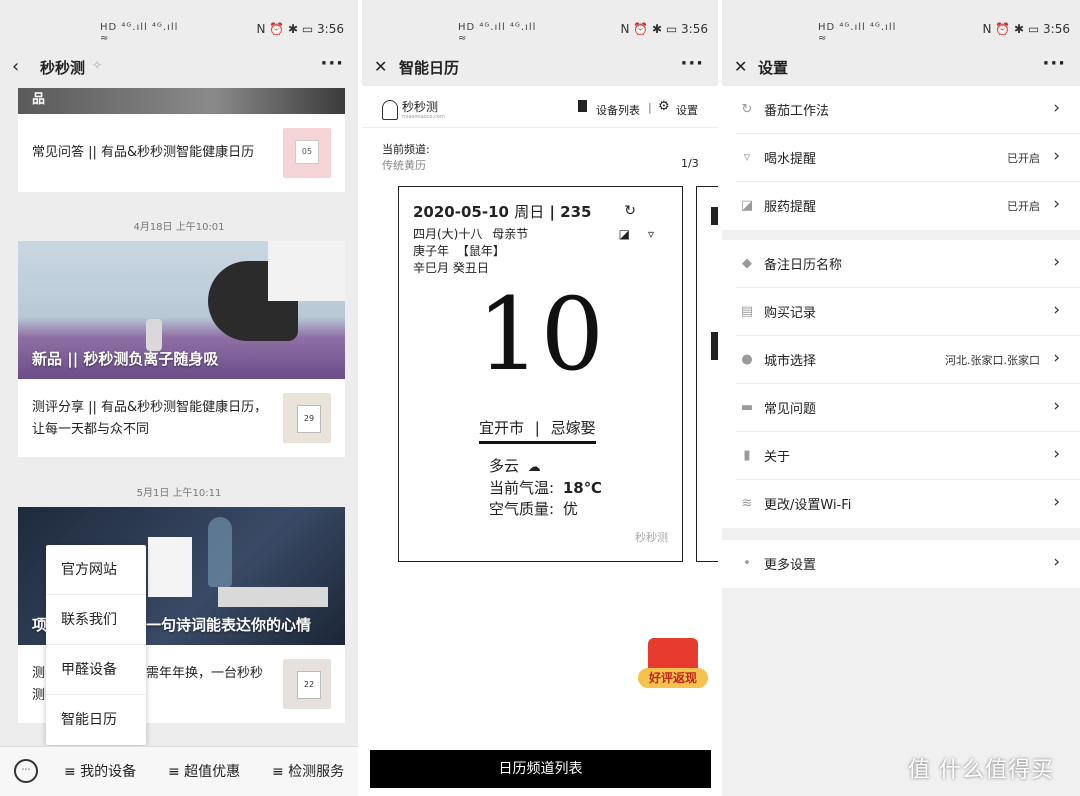 The height and width of the screenshot is (796, 1080). Describe the element at coordinates (908, 158) in the screenshot. I see `setting-row-water-reminder: ▿ 喝水提醒 已开启 ›` at that location.